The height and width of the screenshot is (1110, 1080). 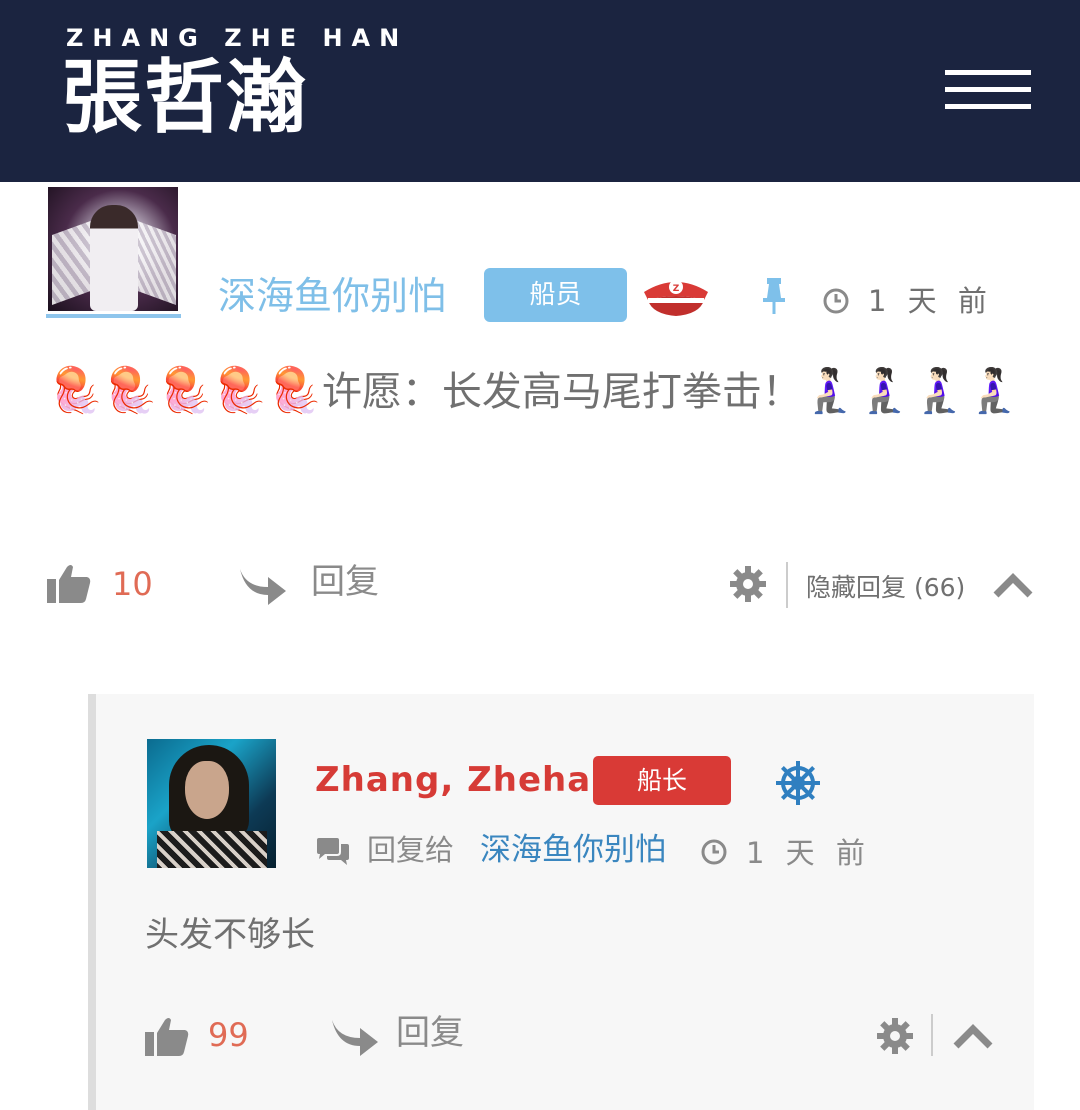 What do you see at coordinates (228, 1035) in the screenshot?
I see `reply-like-count: 99` at bounding box center [228, 1035].